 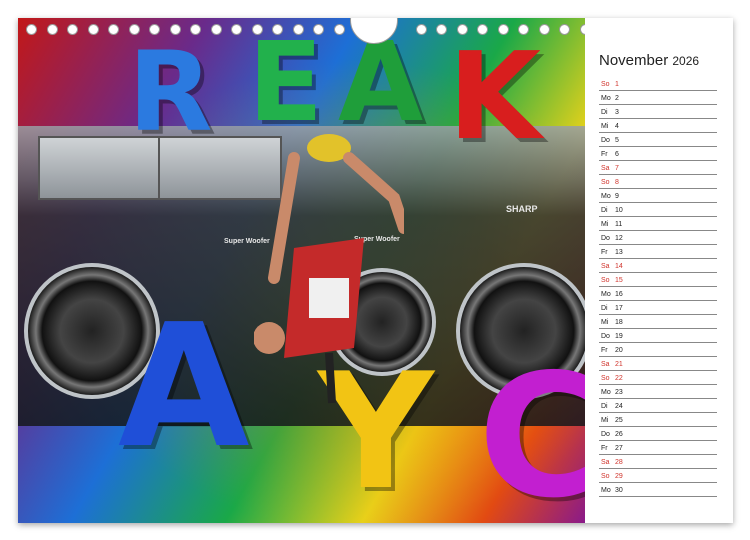 What do you see at coordinates (658, 447) in the screenshot?
I see `calendar-day-row: Fr 27` at bounding box center [658, 447].